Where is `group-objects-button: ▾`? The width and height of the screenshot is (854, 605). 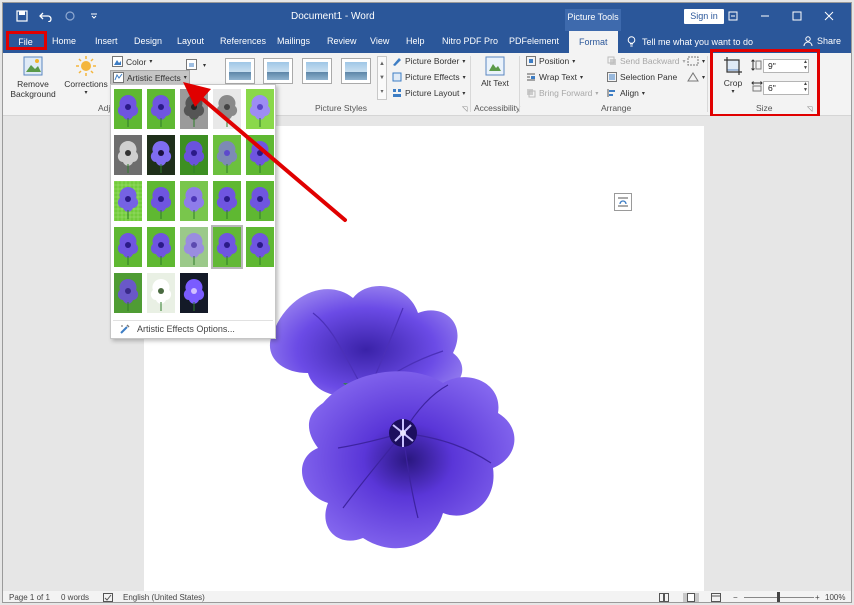
group-objects-button: ▾ is located at coordinates (696, 61).